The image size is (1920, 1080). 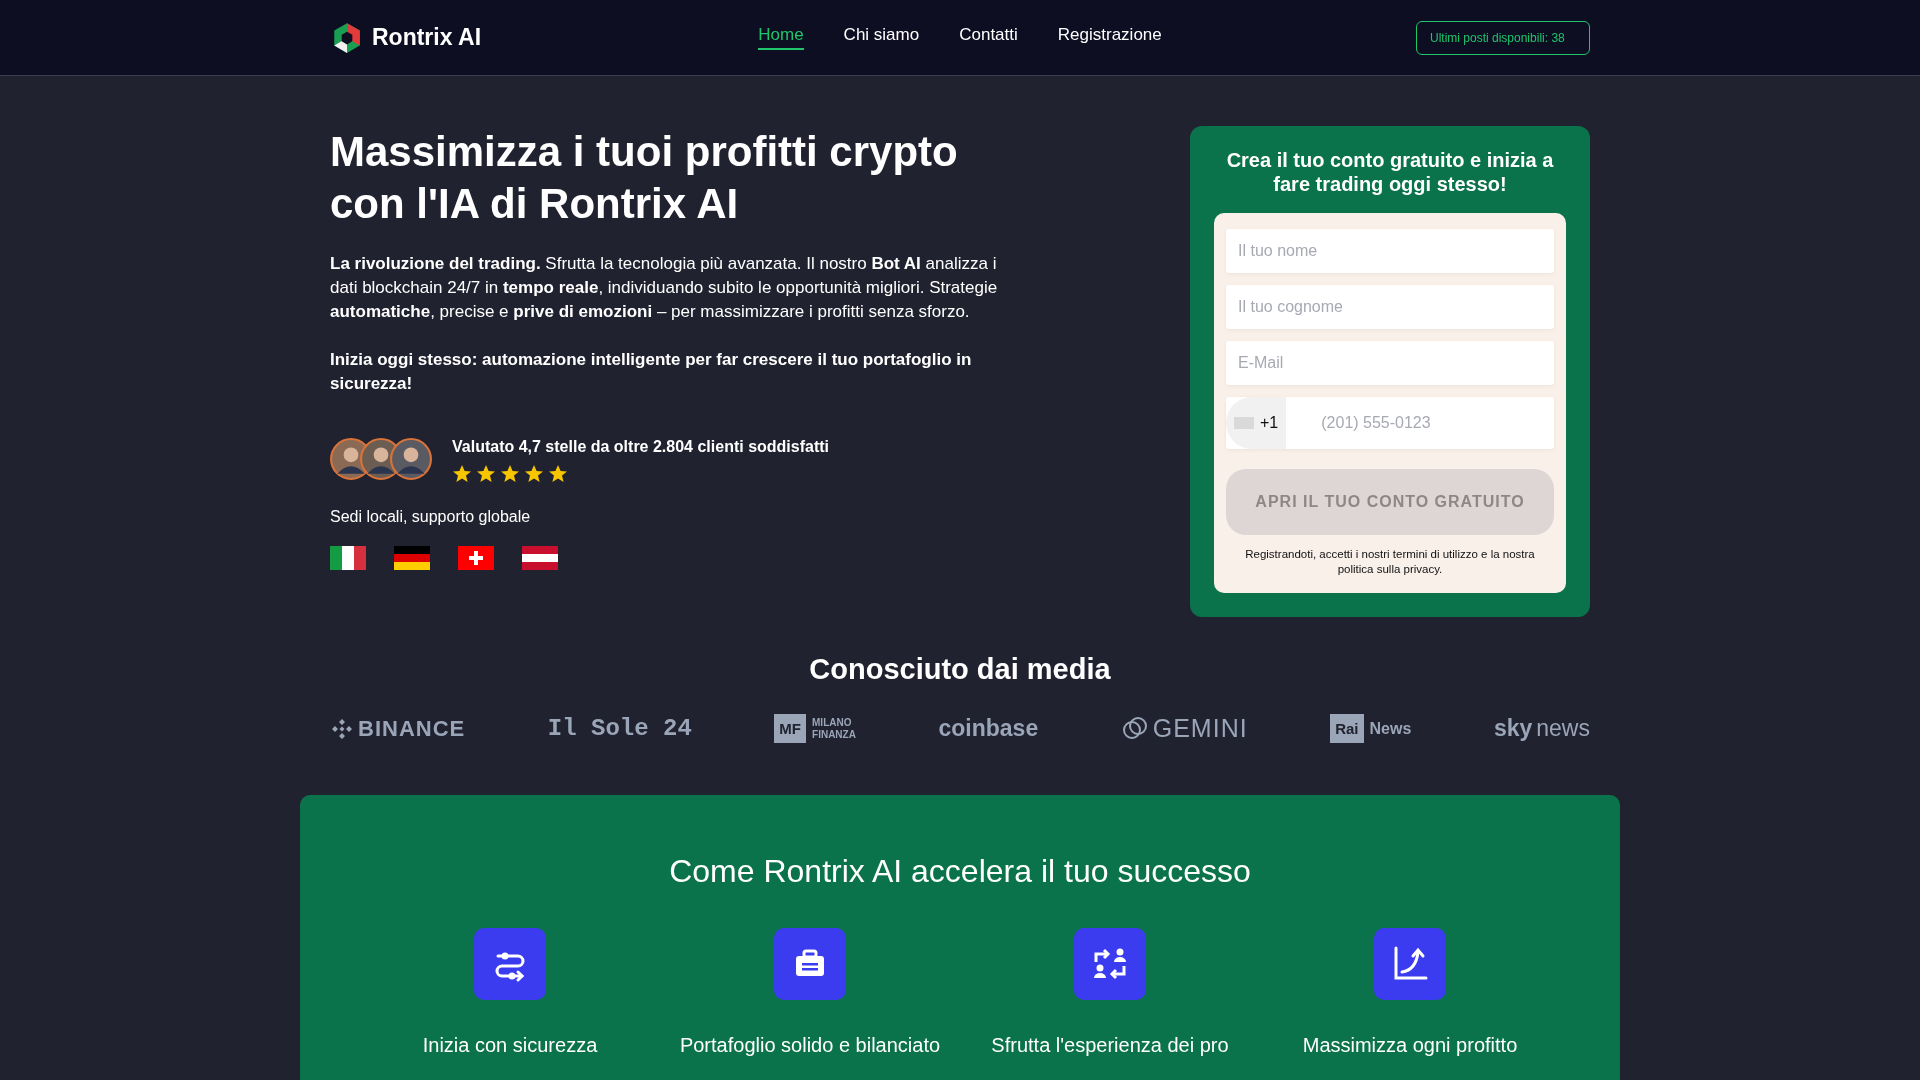 I want to click on rating-text: Valutato 4,7 stelle da oltre 2.804 clienti soddisfatti, so click(x=640, y=447).